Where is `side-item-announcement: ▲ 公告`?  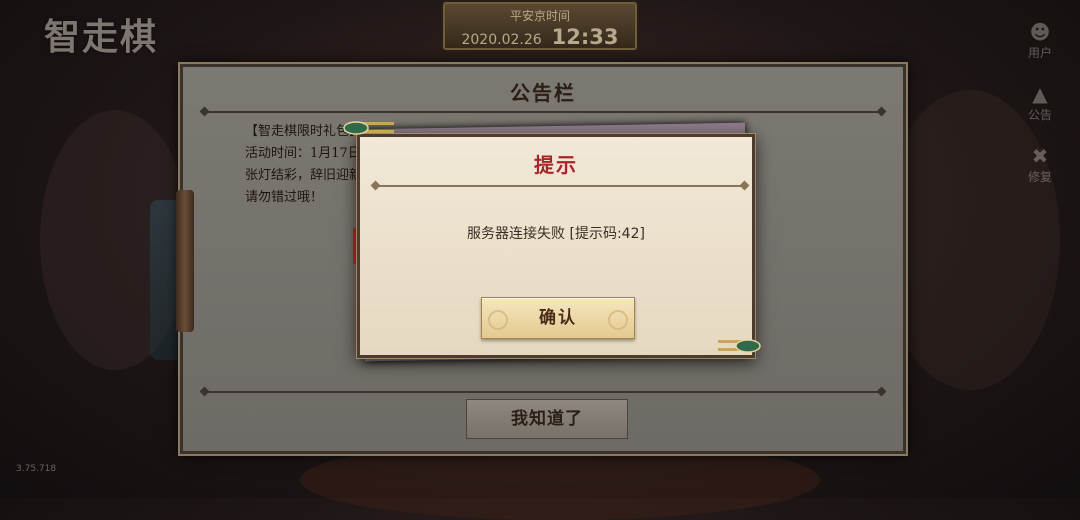 side-item-announcement: ▲ 公告 is located at coordinates (1040, 113).